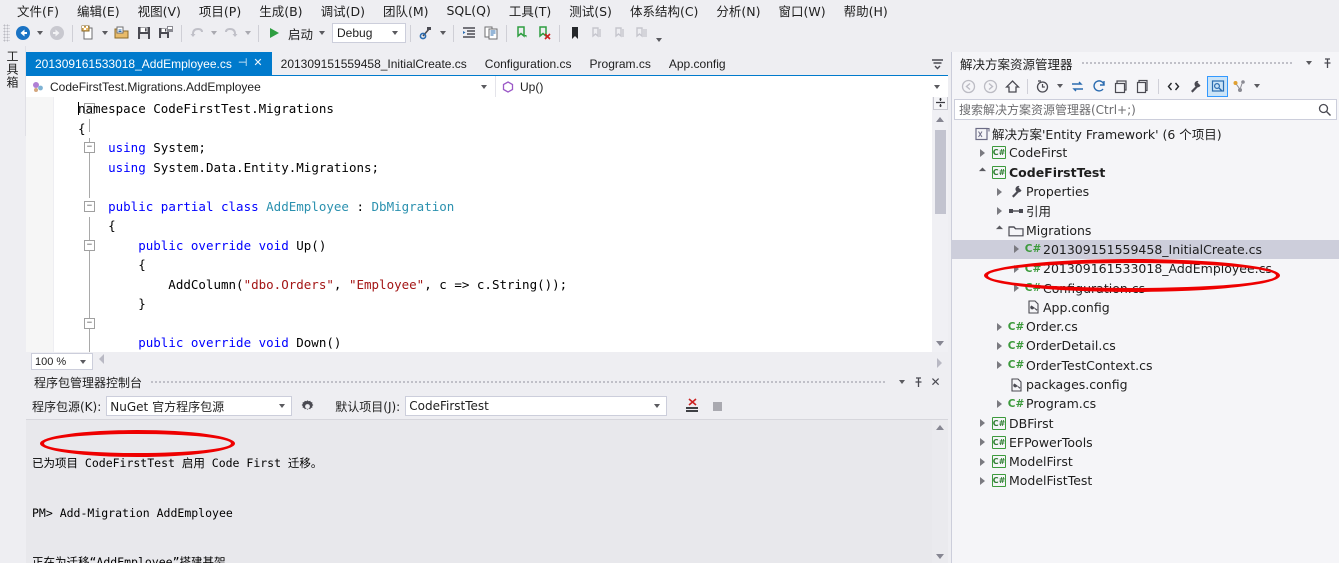  What do you see at coordinates (406, 11) in the screenshot?
I see `menu-item-team: 团队(M)` at bounding box center [406, 11].